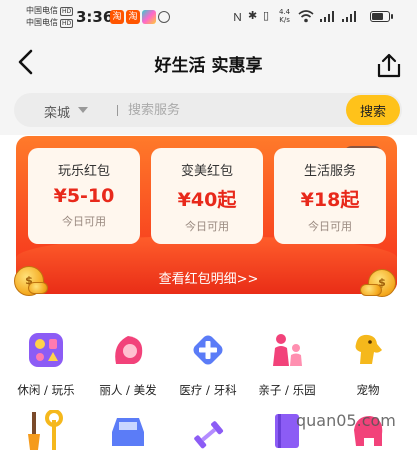 This screenshot has width=417, height=455. What do you see at coordinates (207, 200) in the screenshot?
I see `coupon-value: ¥40起` at bounding box center [207, 200].